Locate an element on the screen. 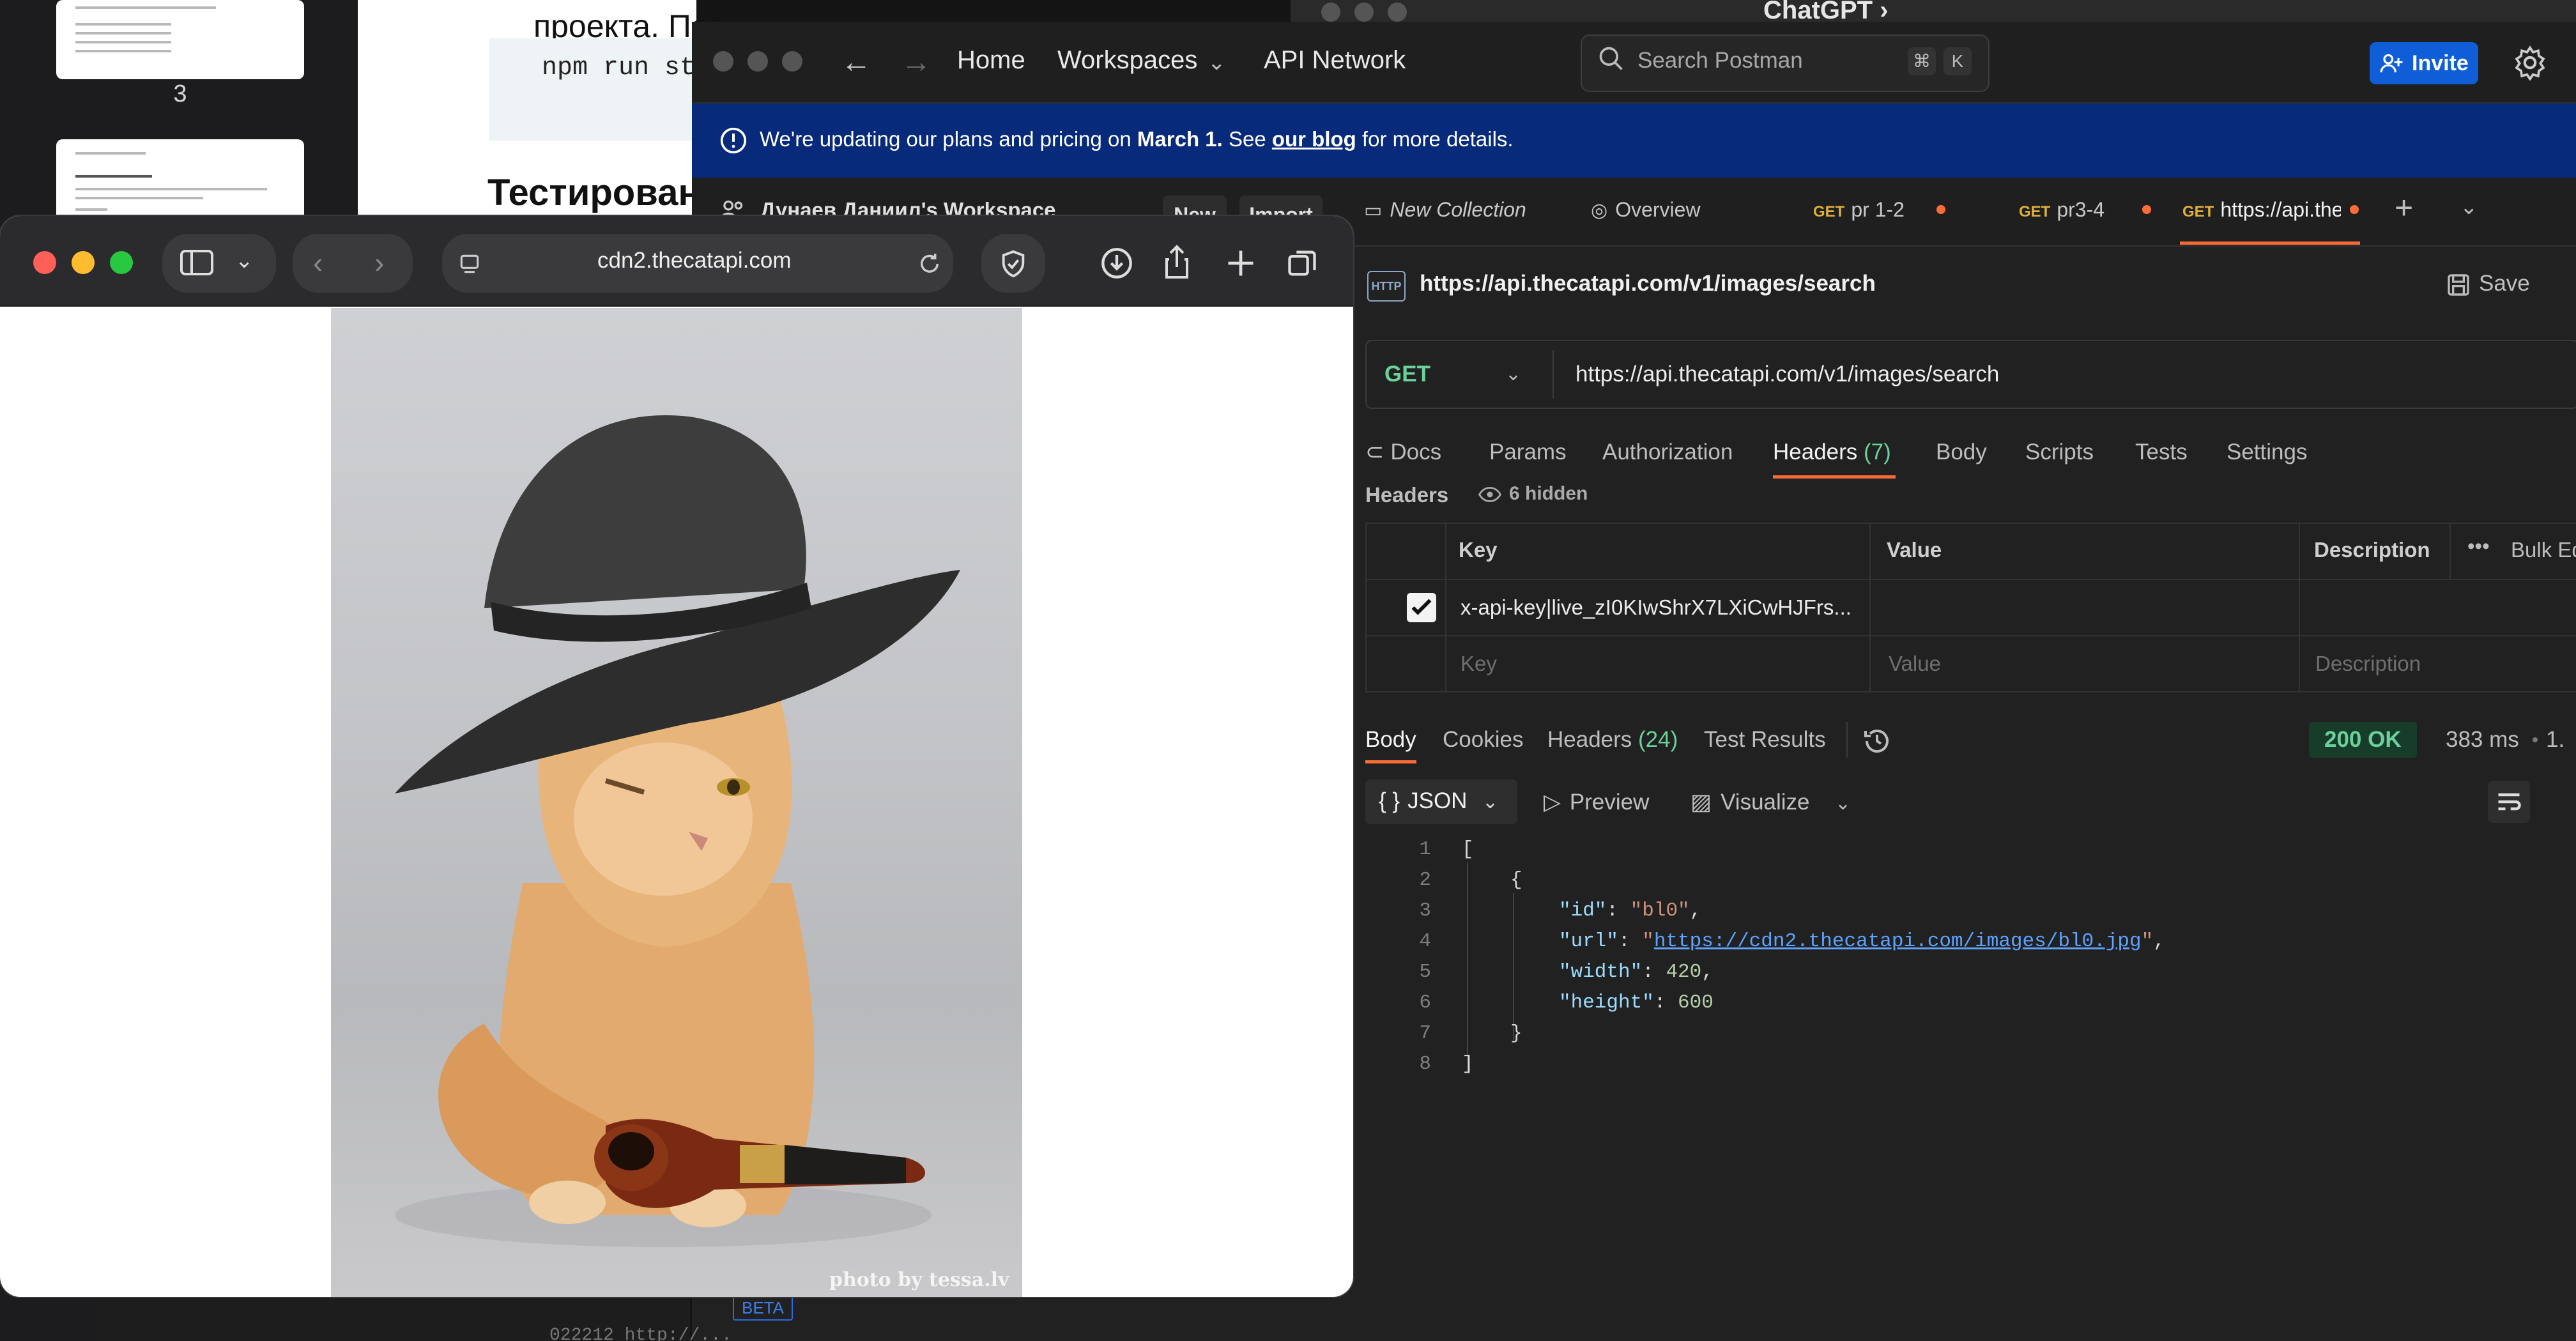 The width and height of the screenshot is (2576, 1341). key-placeholder: Key is located at coordinates (1478, 664).